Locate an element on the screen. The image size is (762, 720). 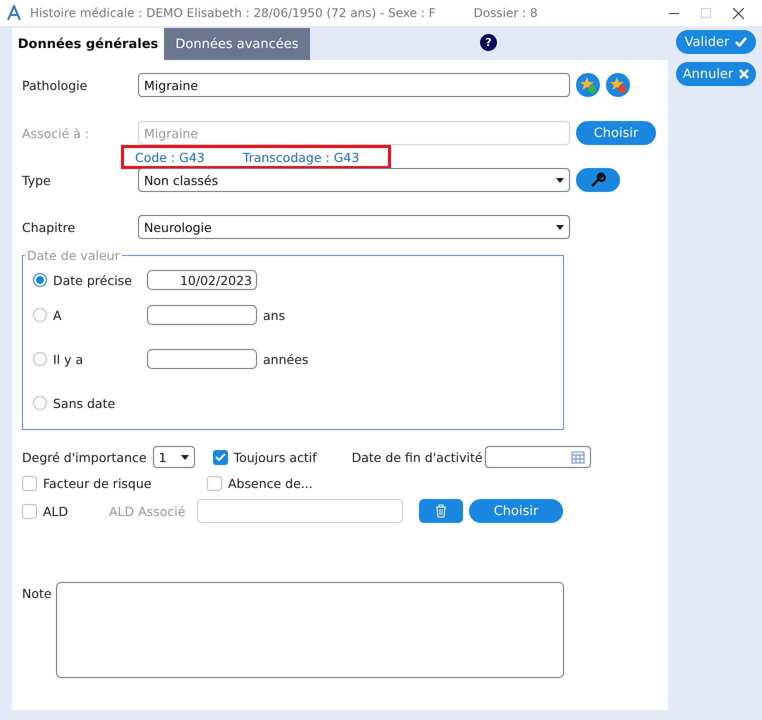
checkbox-label: ALD is located at coordinates (56, 511).